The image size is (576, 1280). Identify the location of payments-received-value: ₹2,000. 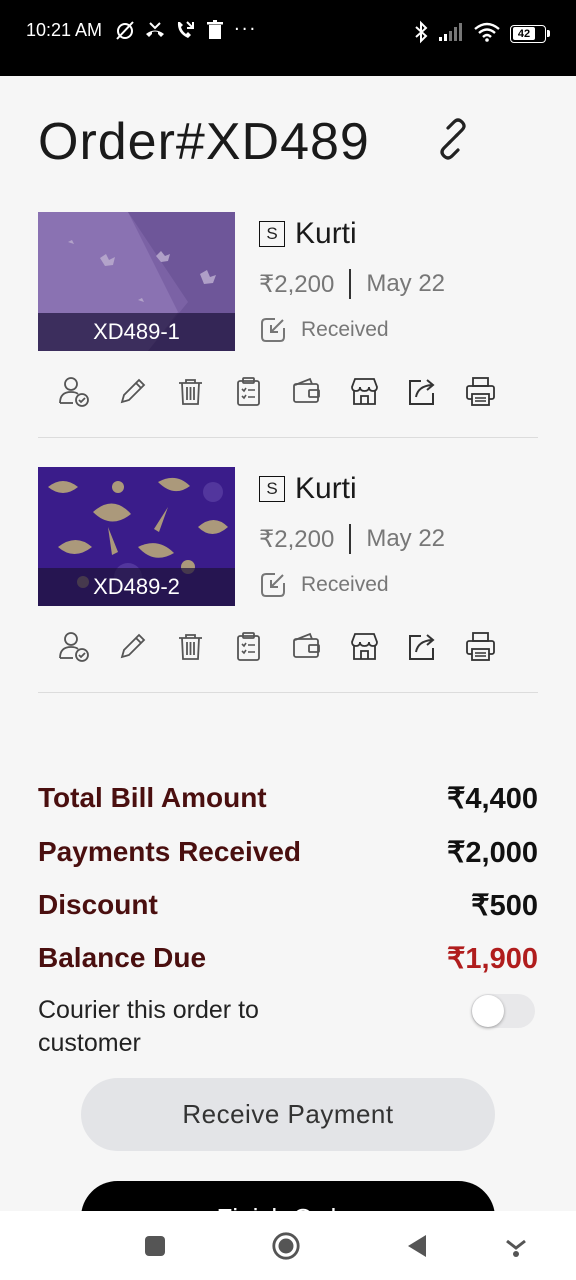
(492, 852).